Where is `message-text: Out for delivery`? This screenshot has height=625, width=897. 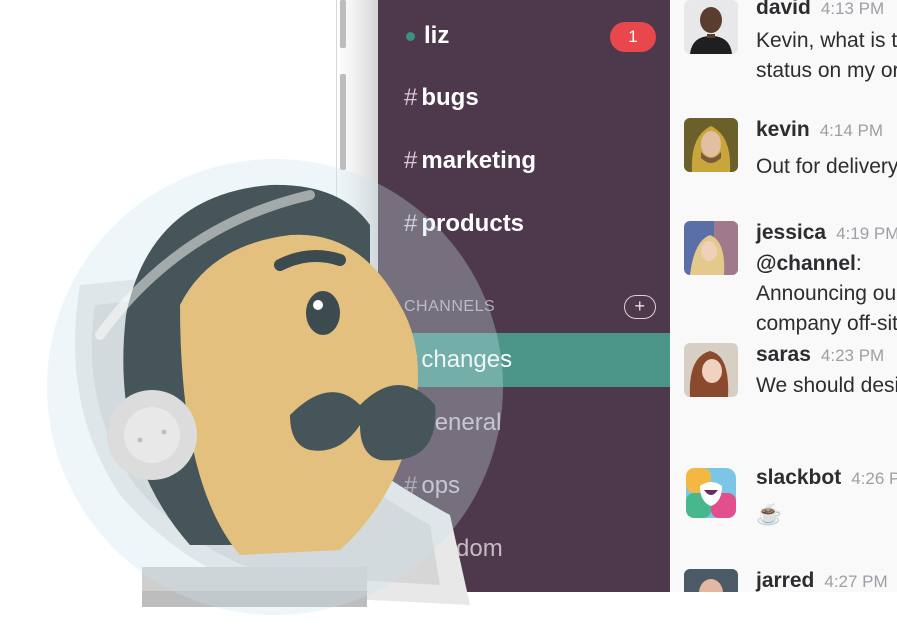 message-text: Out for delivery is located at coordinates (826, 166).